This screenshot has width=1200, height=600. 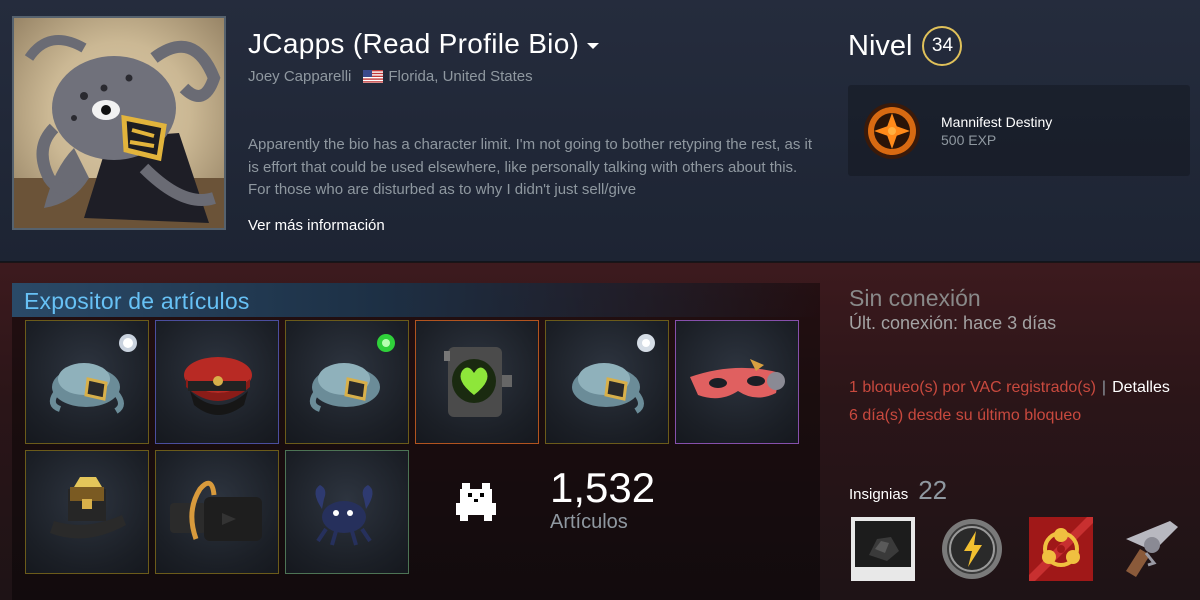 What do you see at coordinates (933, 490) in the screenshot?
I see `badges-count: 22` at bounding box center [933, 490].